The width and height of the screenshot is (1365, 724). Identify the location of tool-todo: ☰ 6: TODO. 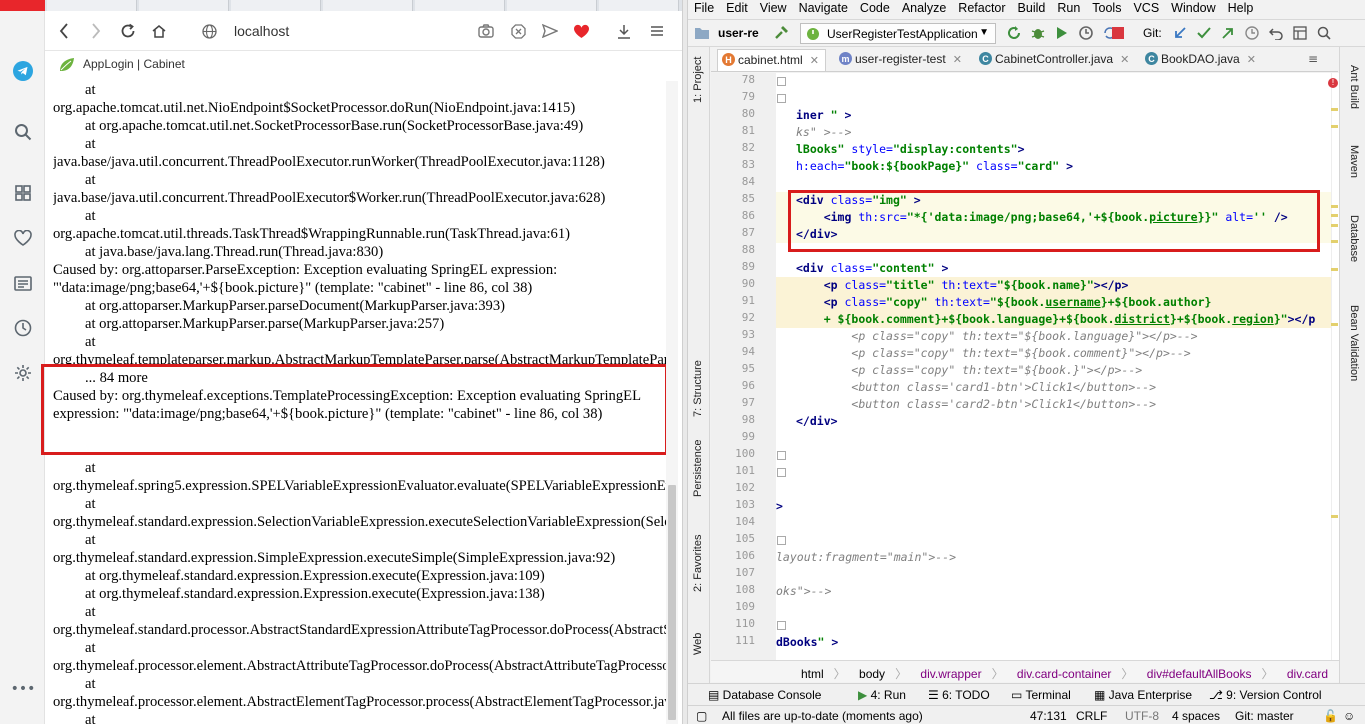
(959, 695).